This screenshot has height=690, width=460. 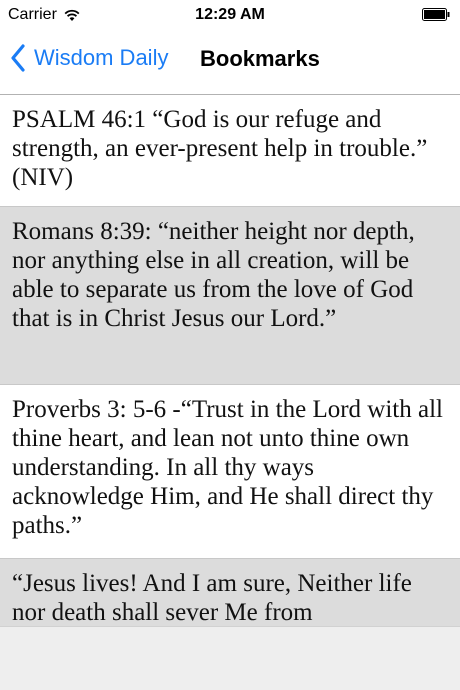 What do you see at coordinates (436, 14) in the screenshot?
I see `battery-icon` at bounding box center [436, 14].